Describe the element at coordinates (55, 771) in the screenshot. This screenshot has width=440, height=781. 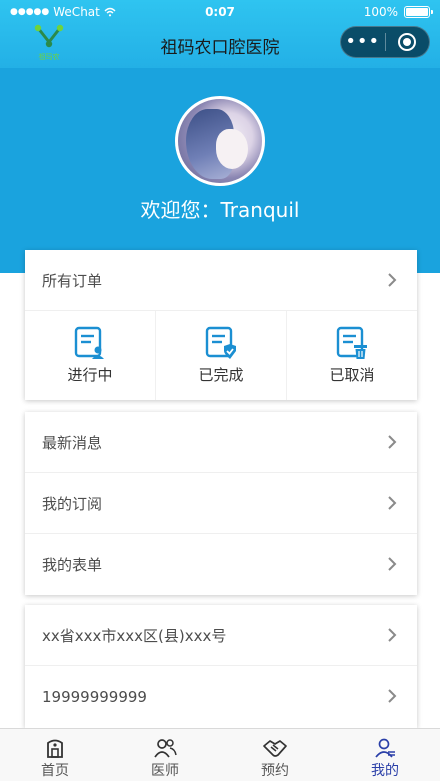
I see `tab-label: 首页` at that location.